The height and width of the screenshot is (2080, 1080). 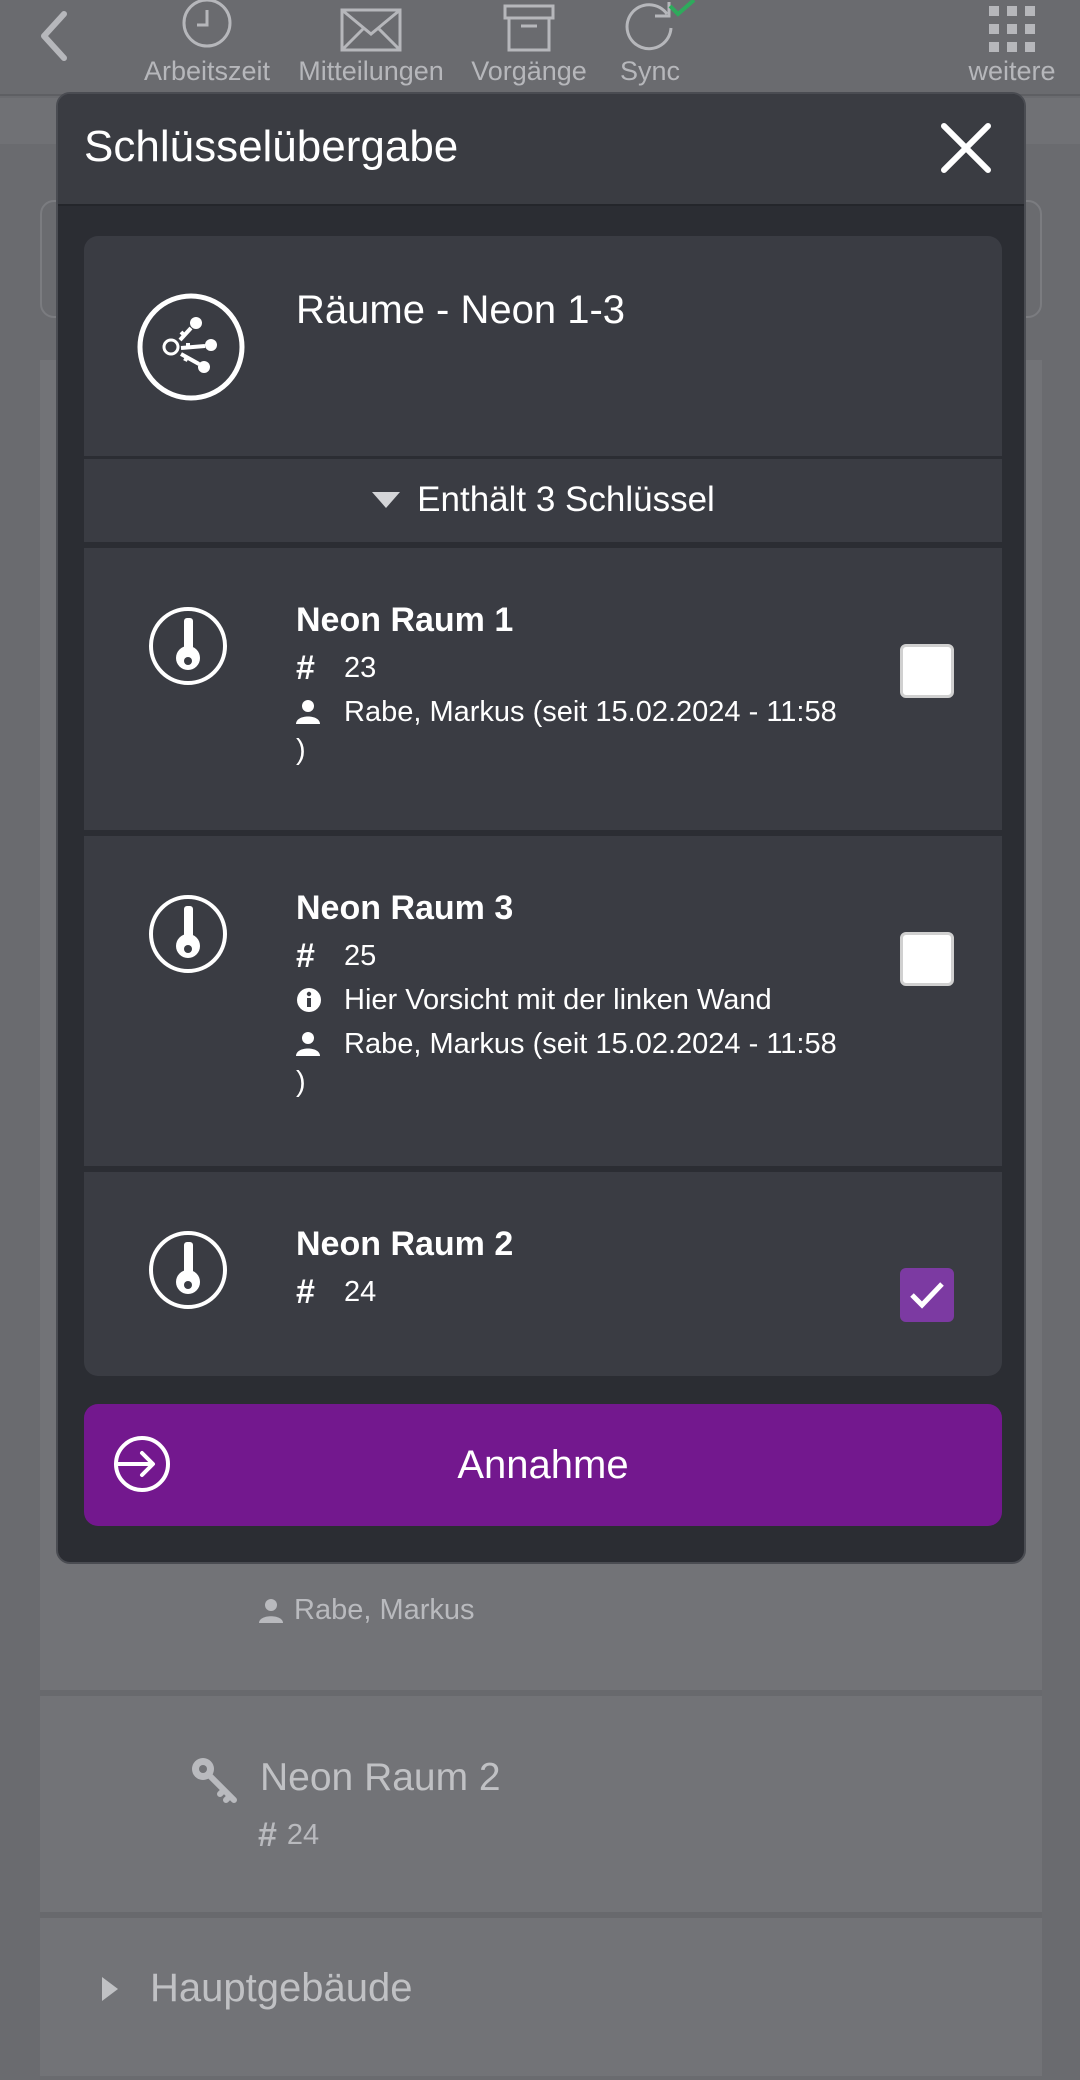 I want to click on key-checkbox-checked, so click(x=927, y=1295).